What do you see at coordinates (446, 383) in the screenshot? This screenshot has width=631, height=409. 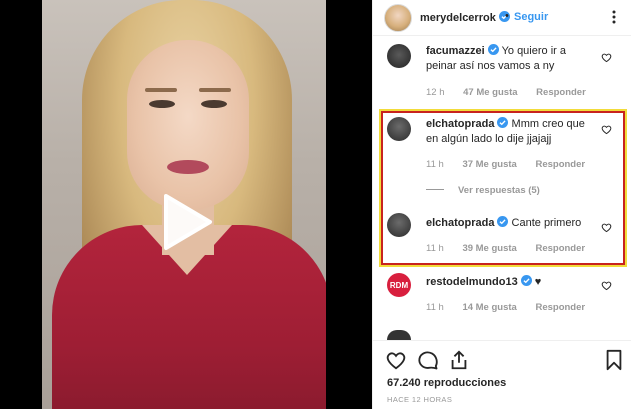 I see `view-count: 67.240 reproducciones` at bounding box center [446, 383].